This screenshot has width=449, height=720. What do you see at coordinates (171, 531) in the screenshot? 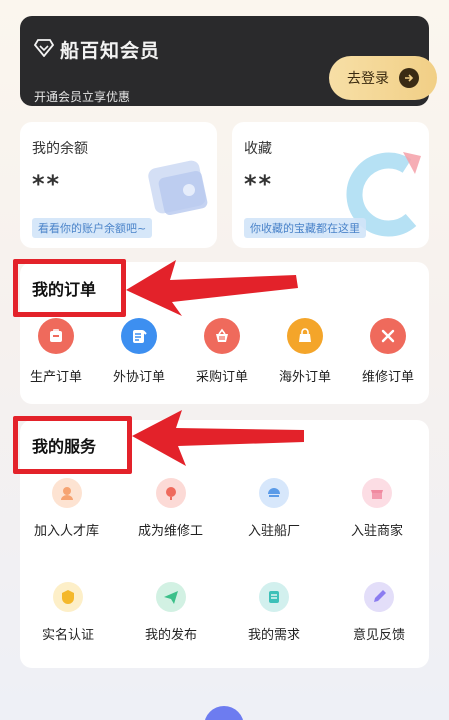
I see `service-item-label: 成为维修工` at bounding box center [171, 531].